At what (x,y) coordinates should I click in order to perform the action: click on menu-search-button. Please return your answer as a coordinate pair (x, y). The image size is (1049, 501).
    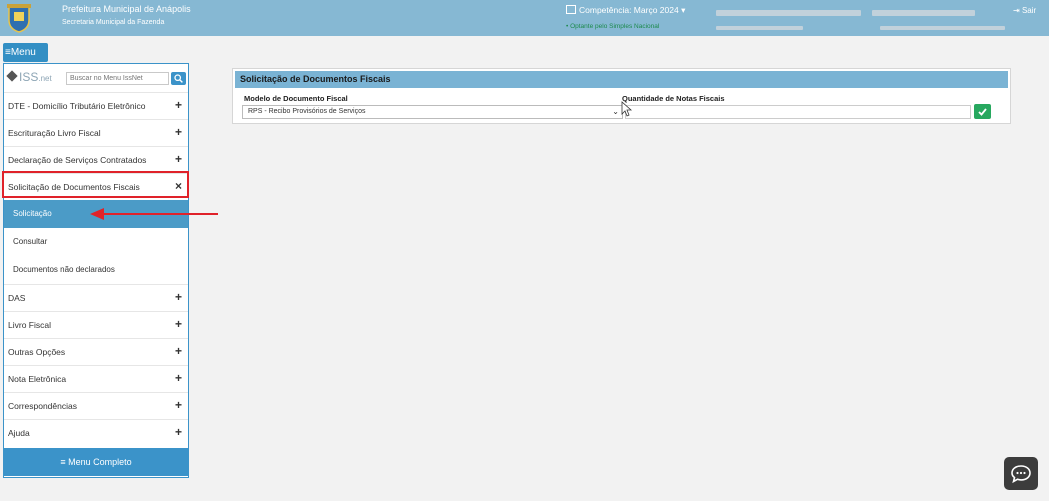
    Looking at the image, I should click on (178, 78).